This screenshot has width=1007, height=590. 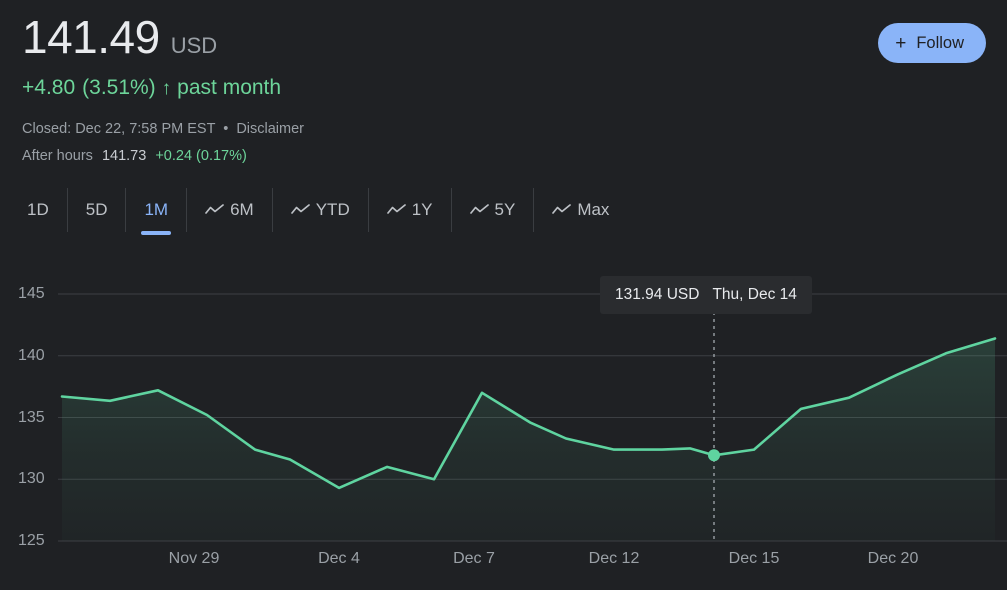 I want to click on after-hours-price: 141.73, so click(x=124, y=156).